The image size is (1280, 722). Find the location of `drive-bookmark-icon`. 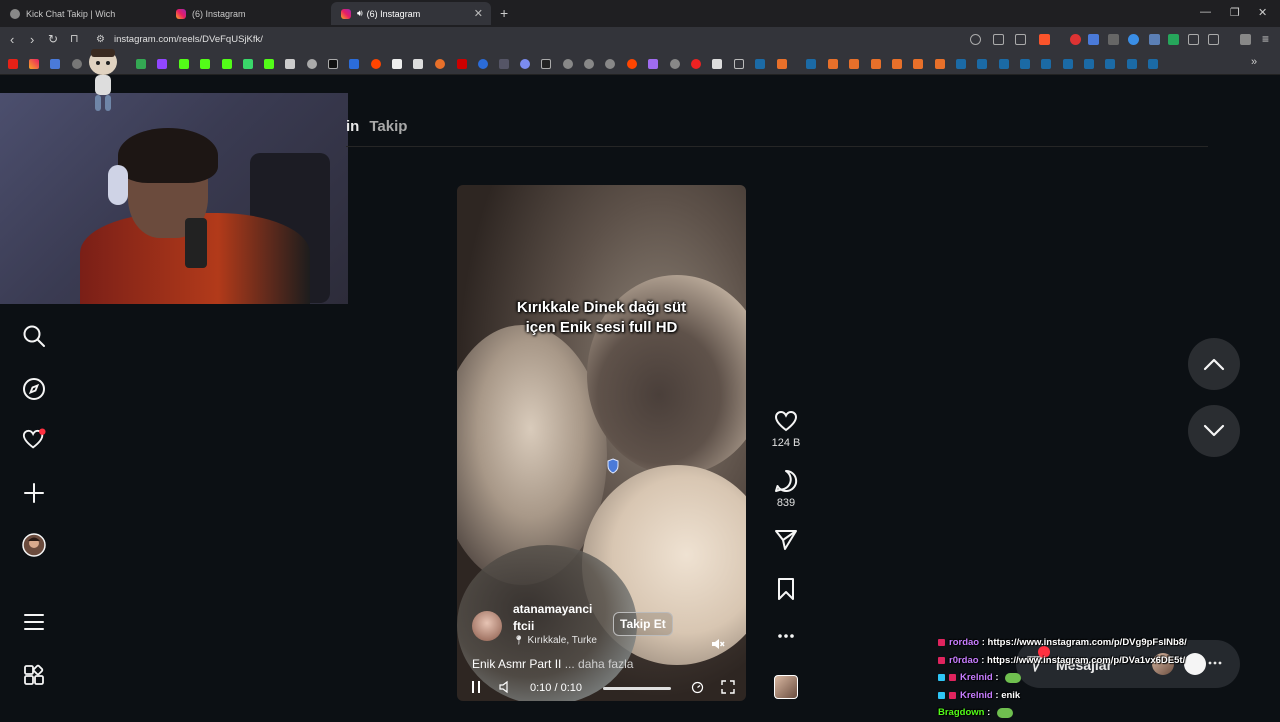

drive-bookmark-icon is located at coordinates (141, 64).